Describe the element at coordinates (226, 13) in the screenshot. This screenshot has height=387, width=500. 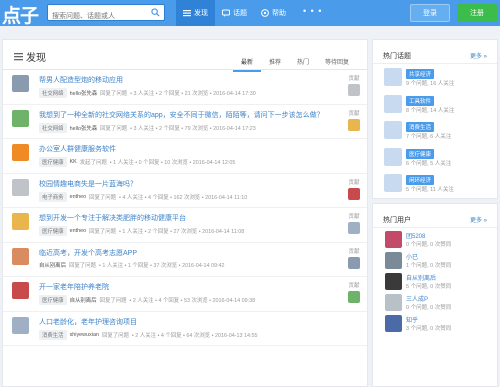
I see `chat-icon` at that location.